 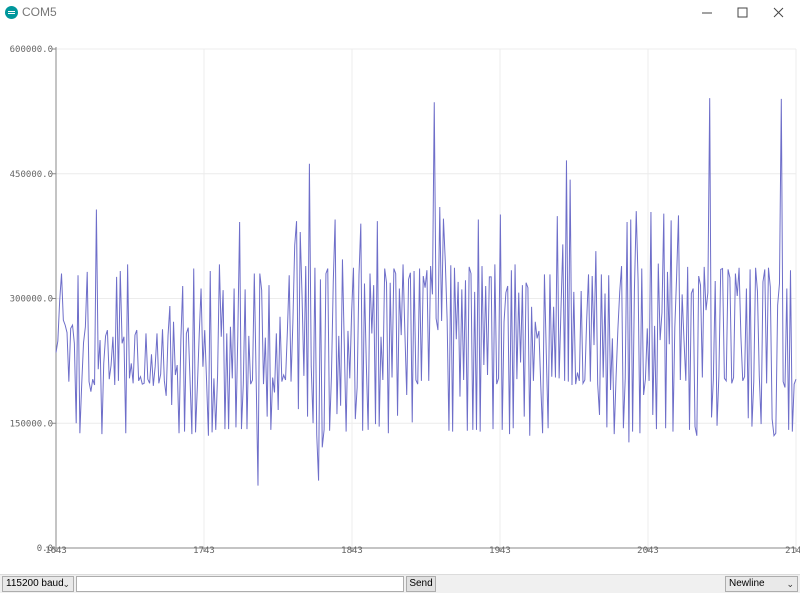 I want to click on line-ending-select: Newline ⌄, so click(x=761, y=584).